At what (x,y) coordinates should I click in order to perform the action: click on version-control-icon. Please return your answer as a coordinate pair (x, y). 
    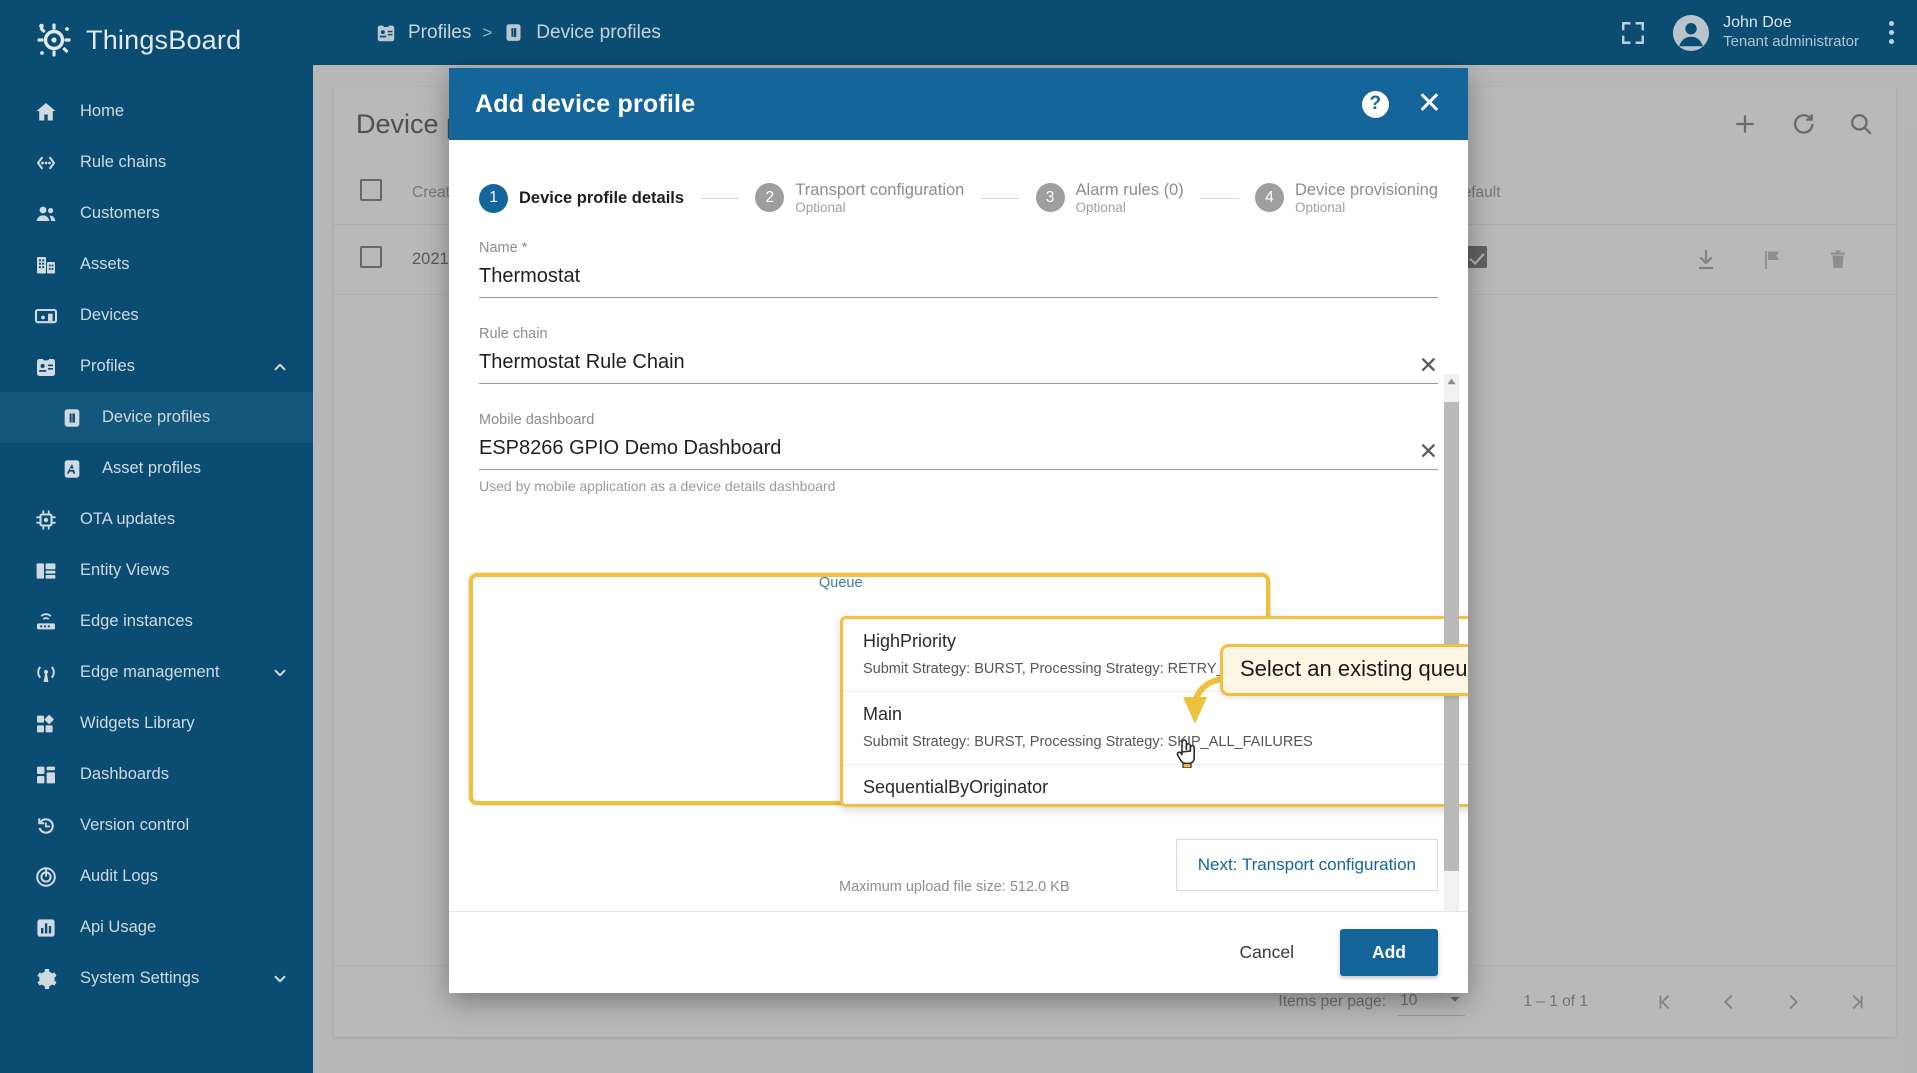
    Looking at the image, I should click on (46, 826).